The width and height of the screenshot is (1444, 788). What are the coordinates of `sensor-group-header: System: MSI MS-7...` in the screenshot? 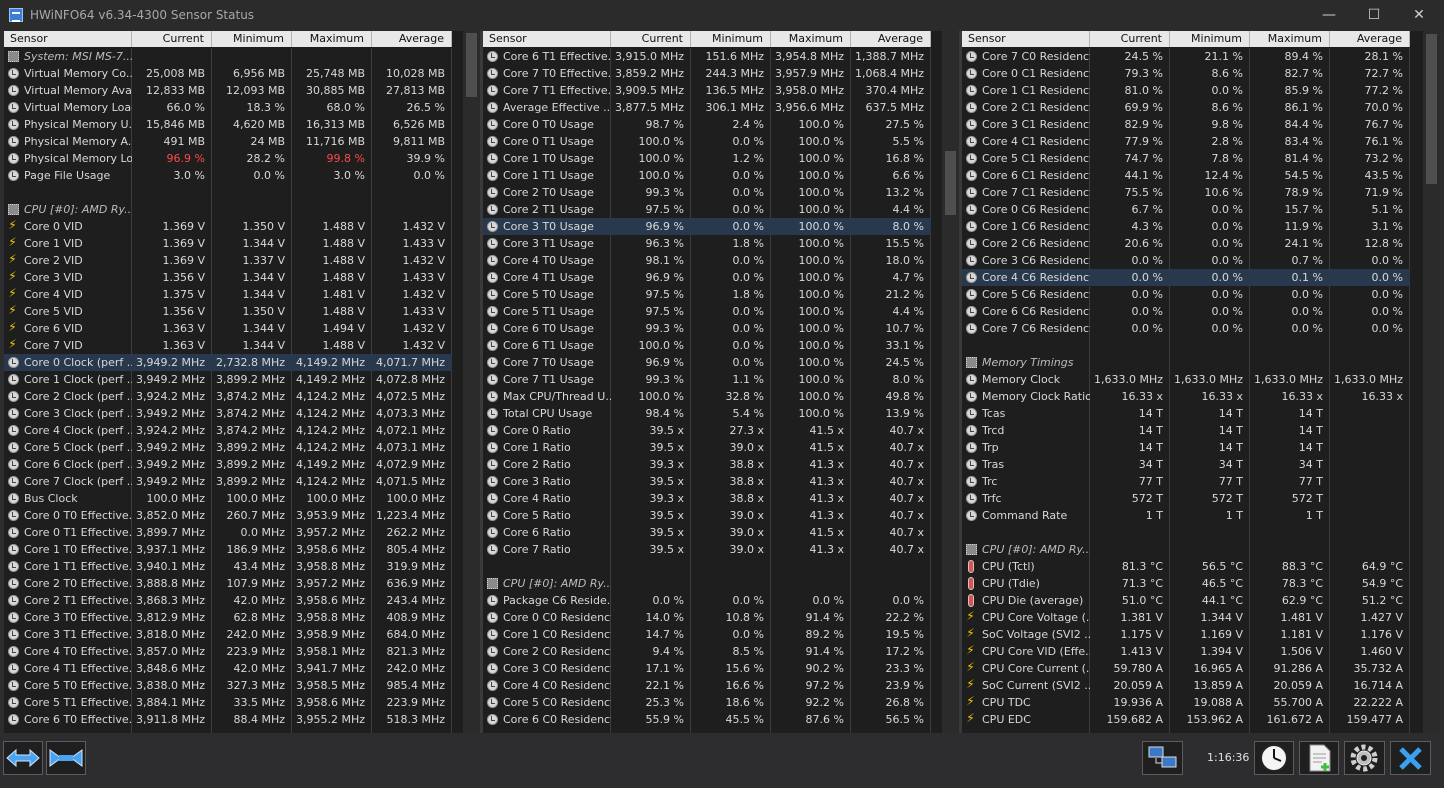 It's located at (228, 56).